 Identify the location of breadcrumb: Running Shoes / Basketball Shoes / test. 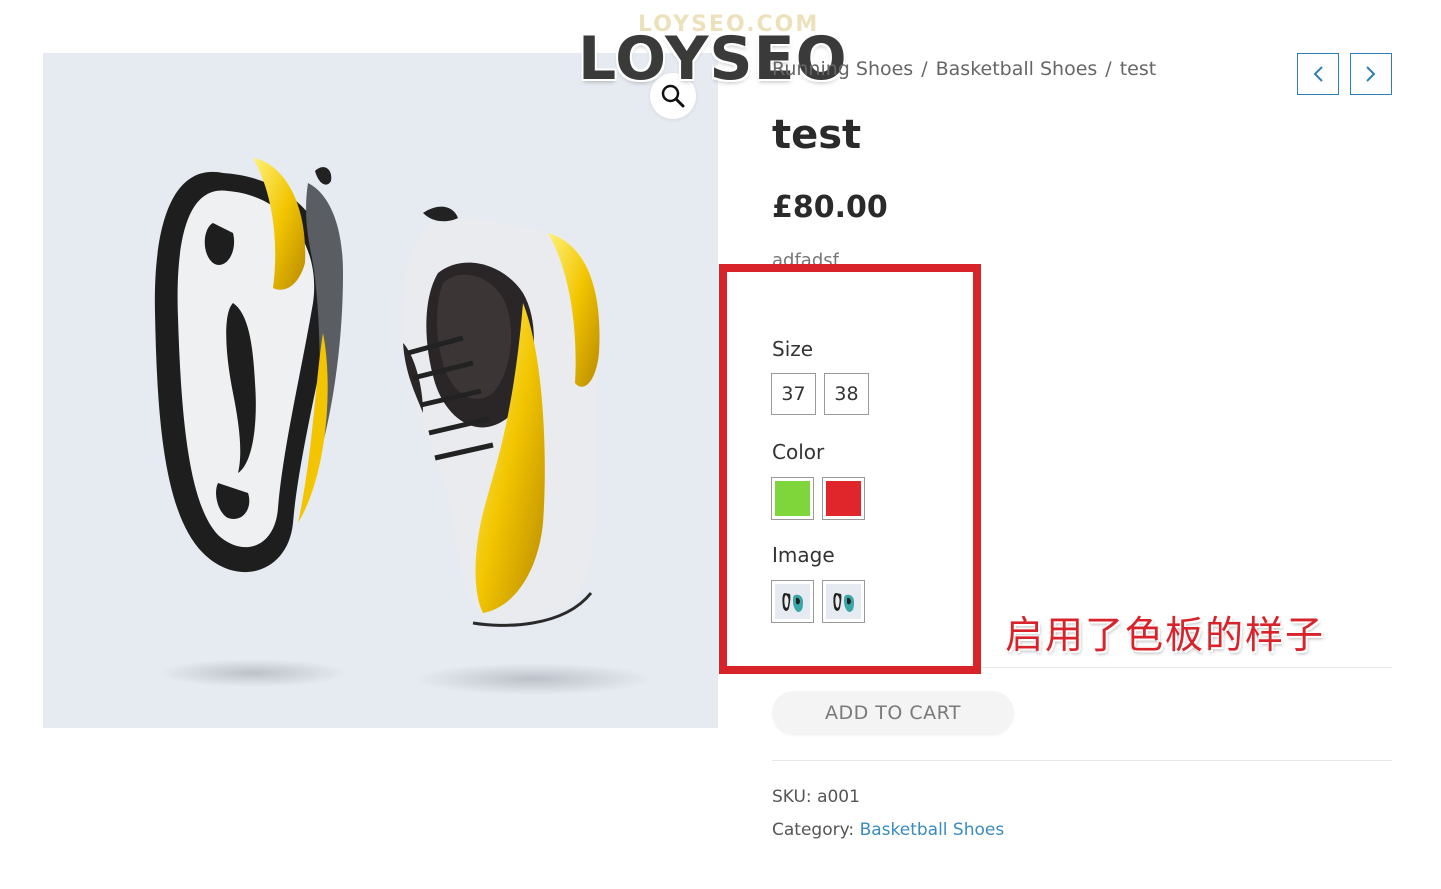
(964, 69).